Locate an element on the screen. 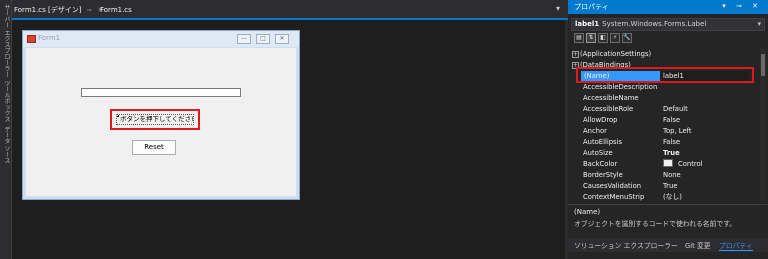 Image resolution: width=768 pixels, height=259 pixels. label1-text: ボタンを押下してください is located at coordinates (157, 119).